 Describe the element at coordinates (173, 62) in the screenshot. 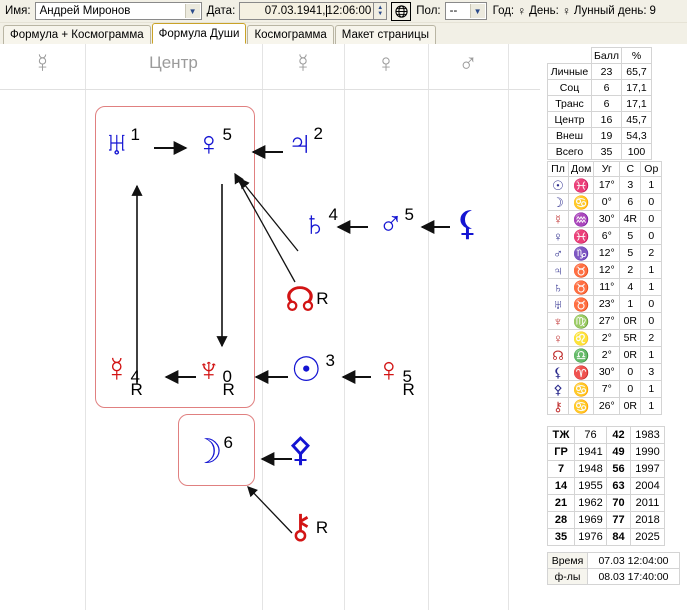

I see `colhead-center-label: Центр` at that location.